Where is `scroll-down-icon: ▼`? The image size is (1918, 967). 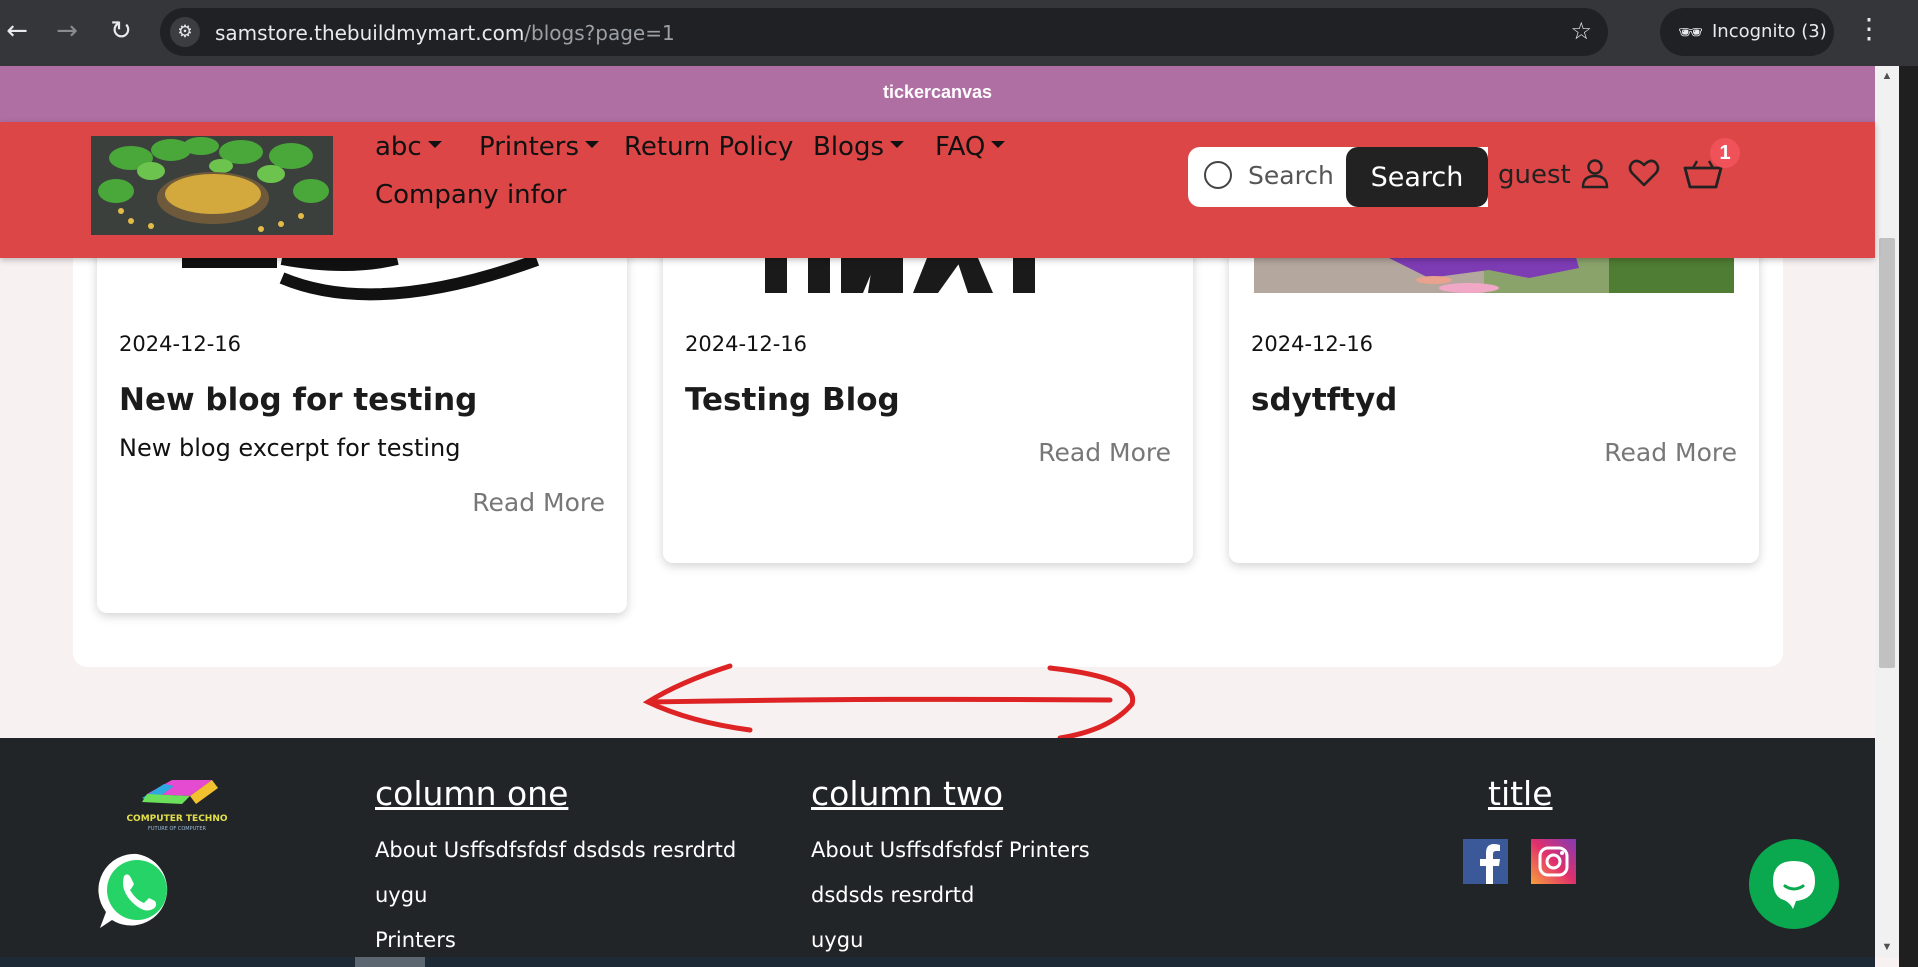
scroll-down-icon: ▼ is located at coordinates (1887, 947).